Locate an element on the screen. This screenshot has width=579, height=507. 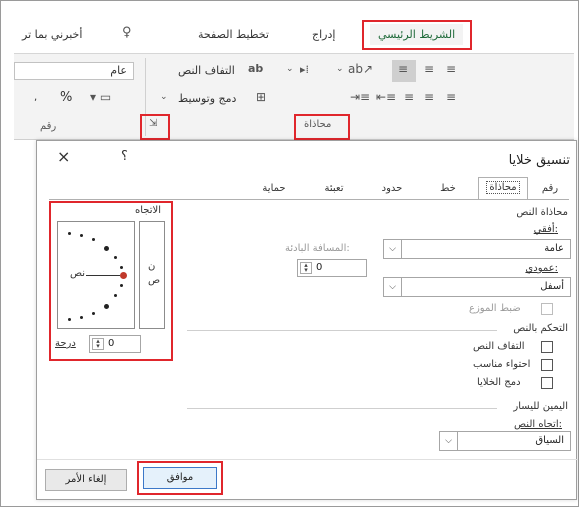
footer-divider is located at coordinates (307, 459).